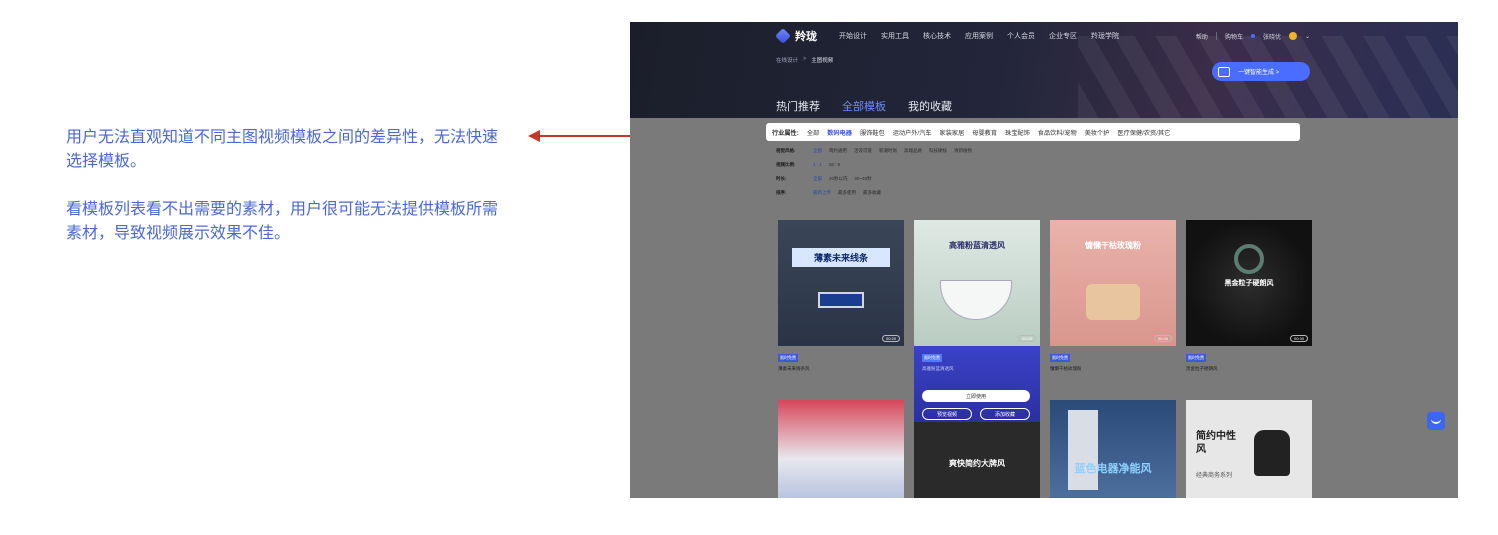  What do you see at coordinates (1436, 421) in the screenshot?
I see `chat-assistant-icon` at bounding box center [1436, 421].